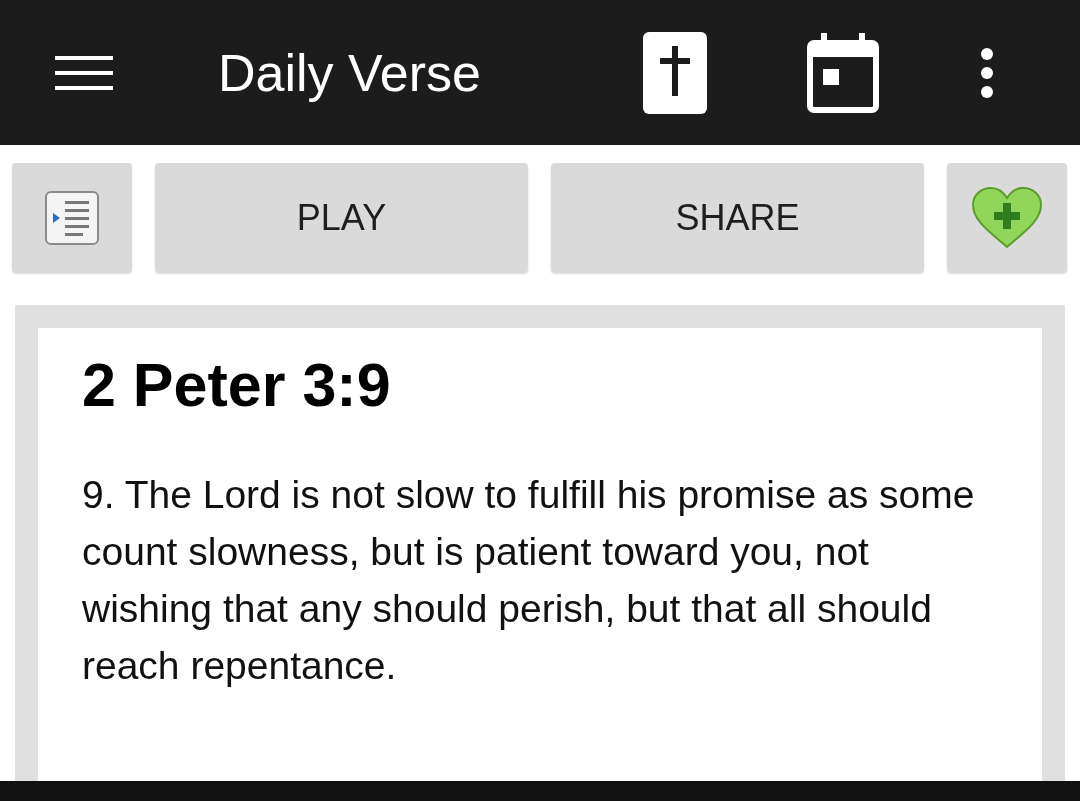  I want to click on app-title: Daily Verse, so click(349, 72).